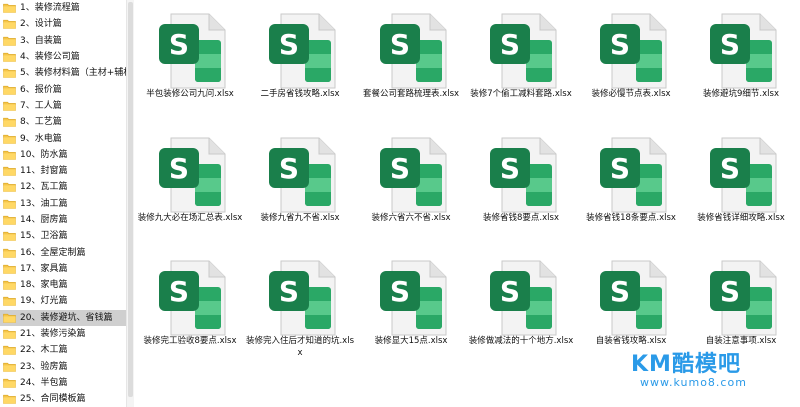 The width and height of the screenshot is (800, 407). What do you see at coordinates (63, 106) in the screenshot?
I see `sidebar-folder-item: 7、工人篇` at bounding box center [63, 106].